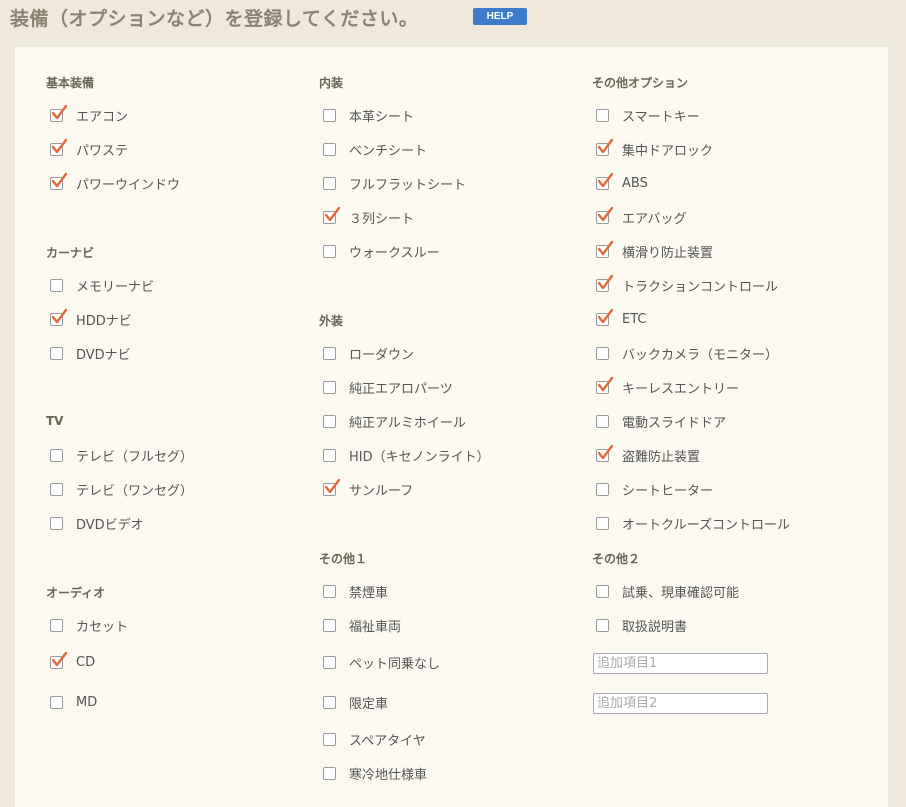 This screenshot has width=906, height=807. What do you see at coordinates (500, 16) in the screenshot?
I see `help-button: HELP` at bounding box center [500, 16].